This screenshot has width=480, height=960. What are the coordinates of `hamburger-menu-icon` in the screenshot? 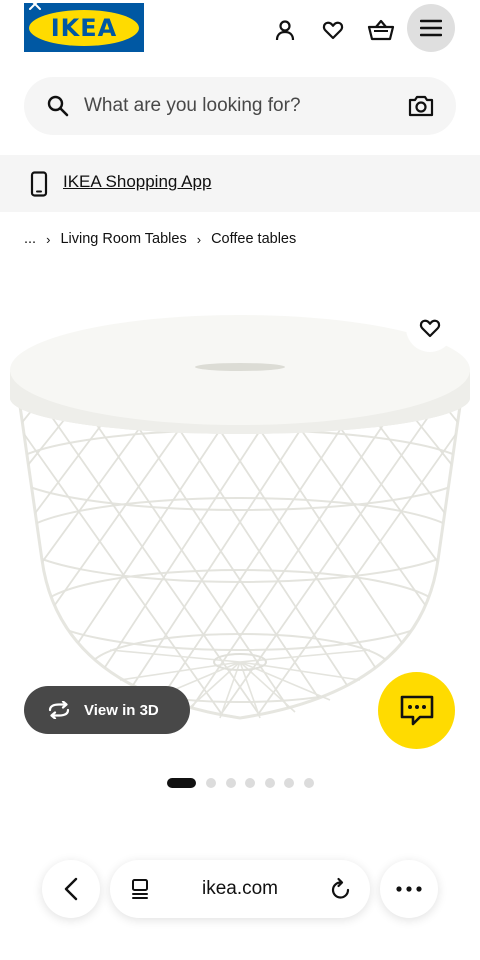 It's located at (431, 28).